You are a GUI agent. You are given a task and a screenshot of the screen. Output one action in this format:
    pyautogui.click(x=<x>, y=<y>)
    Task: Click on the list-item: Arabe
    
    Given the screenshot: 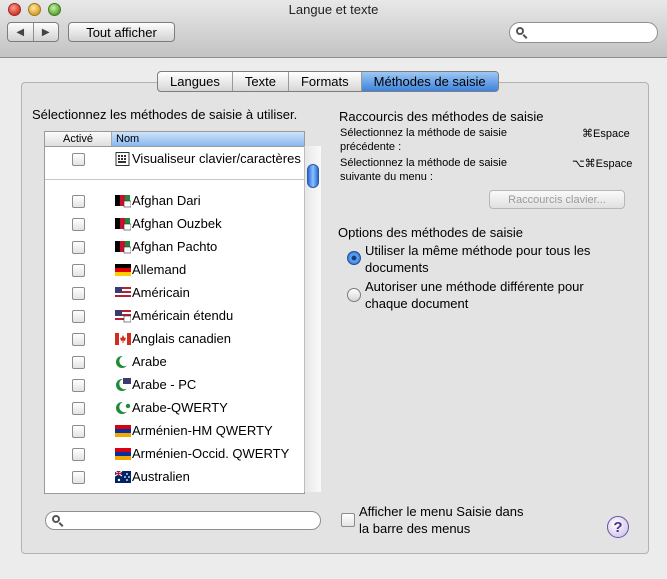 What is the action you would take?
    pyautogui.click(x=174, y=363)
    